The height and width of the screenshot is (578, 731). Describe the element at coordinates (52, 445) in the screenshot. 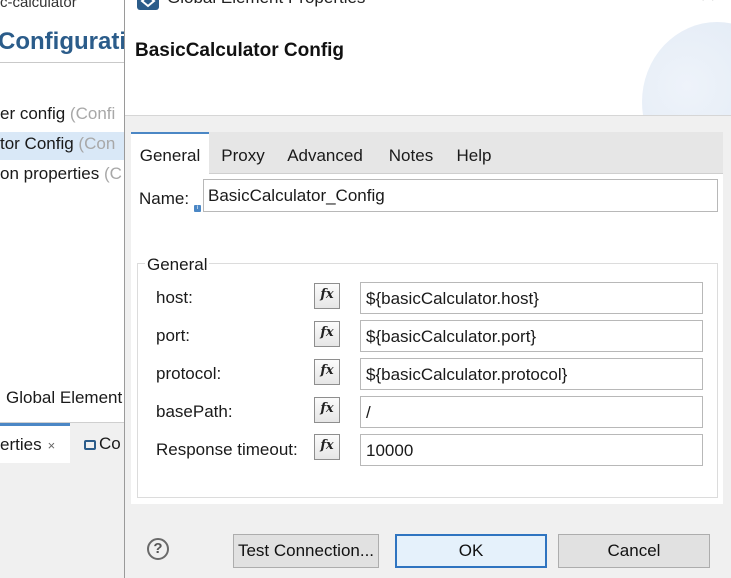

I see `close-icon: ×` at that location.